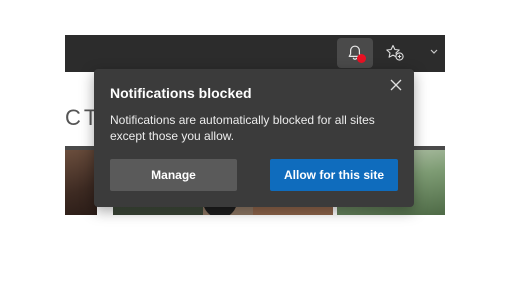 This screenshot has width=524, height=285. I want to click on add-favorite-button, so click(395, 53).